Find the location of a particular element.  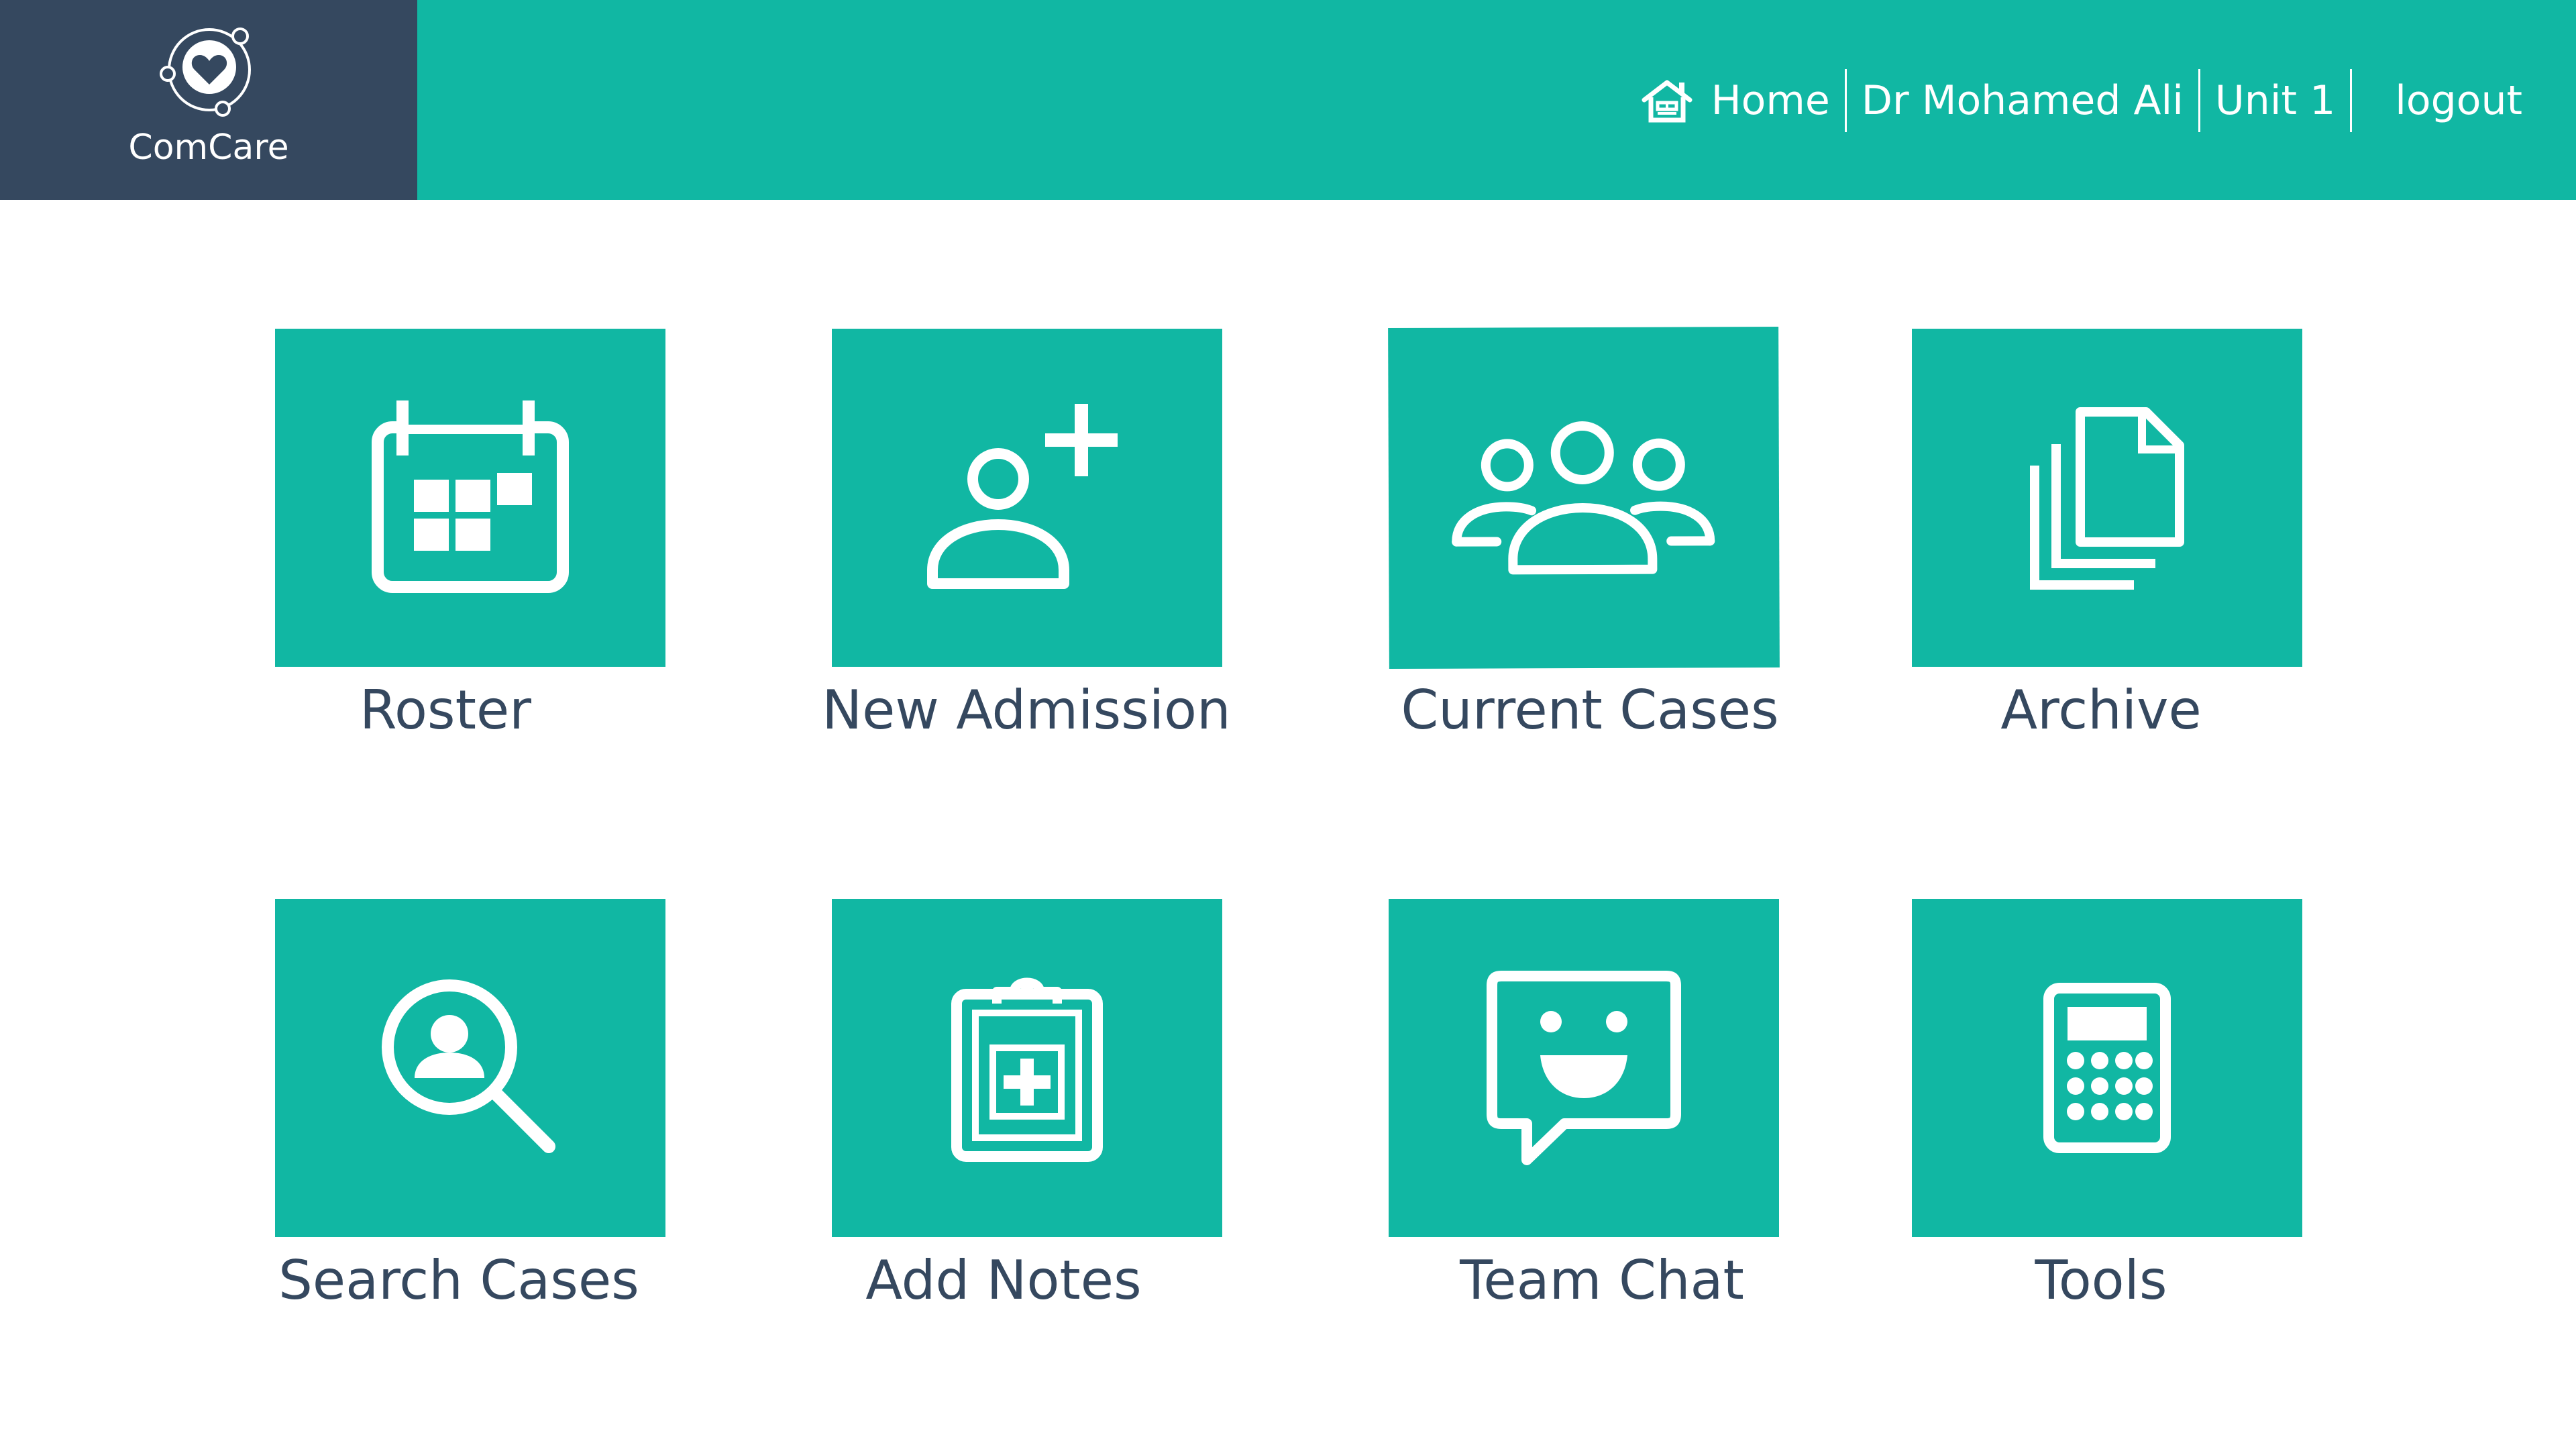

tile-add-notes-label: Add Notes is located at coordinates (1003, 1280).